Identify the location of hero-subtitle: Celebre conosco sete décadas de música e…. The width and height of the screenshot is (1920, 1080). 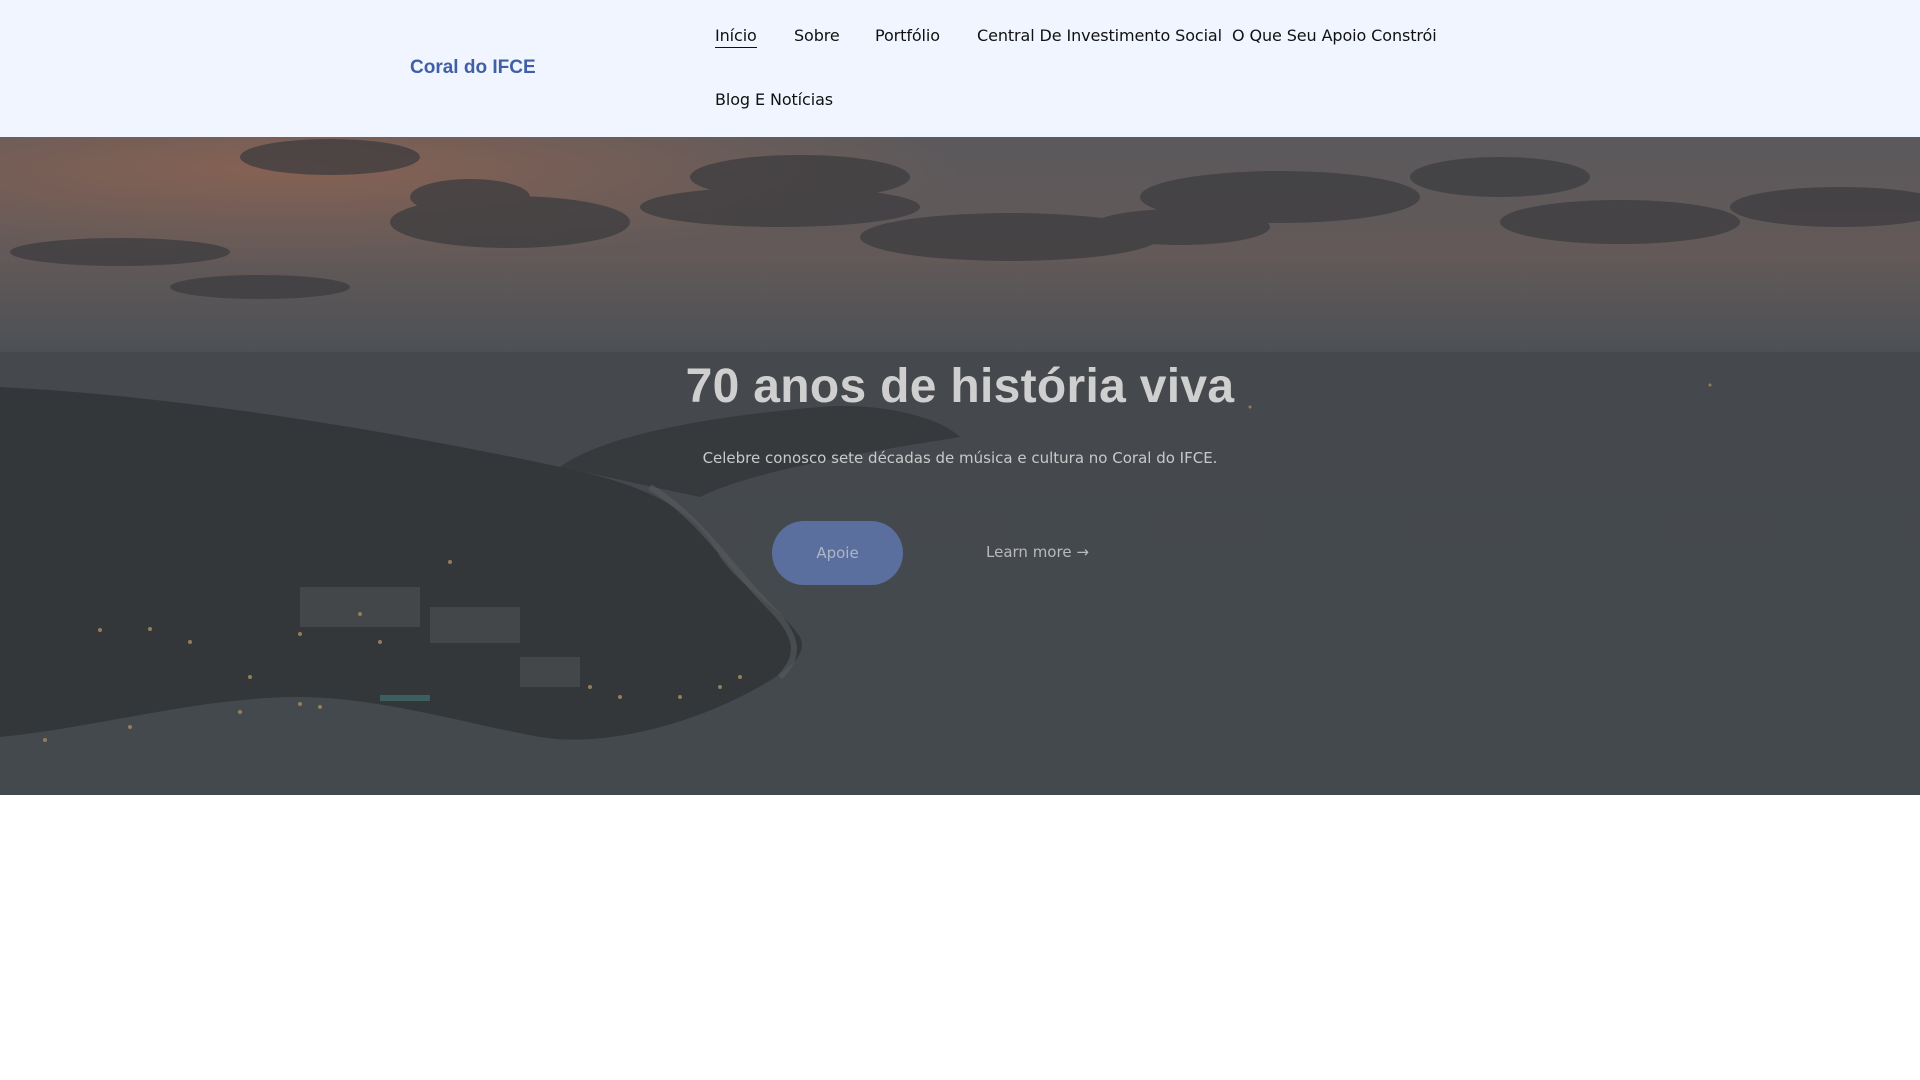
(960, 458).